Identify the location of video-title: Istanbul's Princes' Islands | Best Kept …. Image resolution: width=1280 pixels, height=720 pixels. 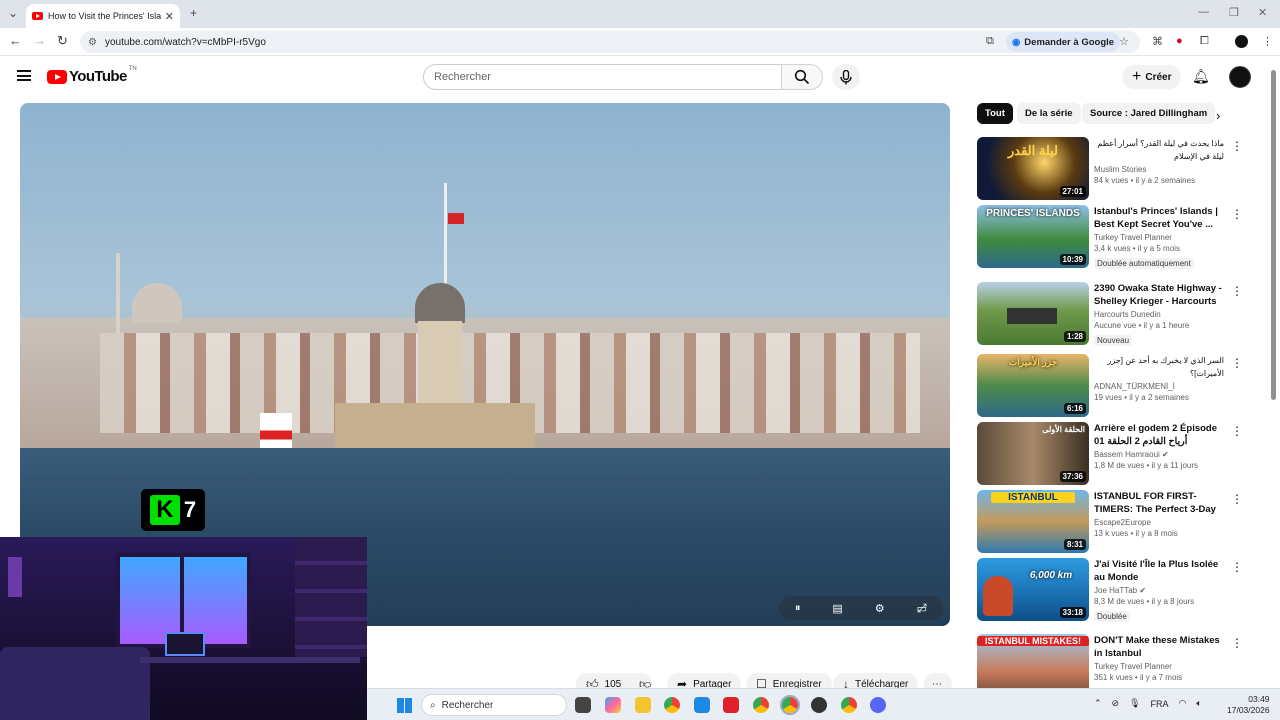
(1159, 218).